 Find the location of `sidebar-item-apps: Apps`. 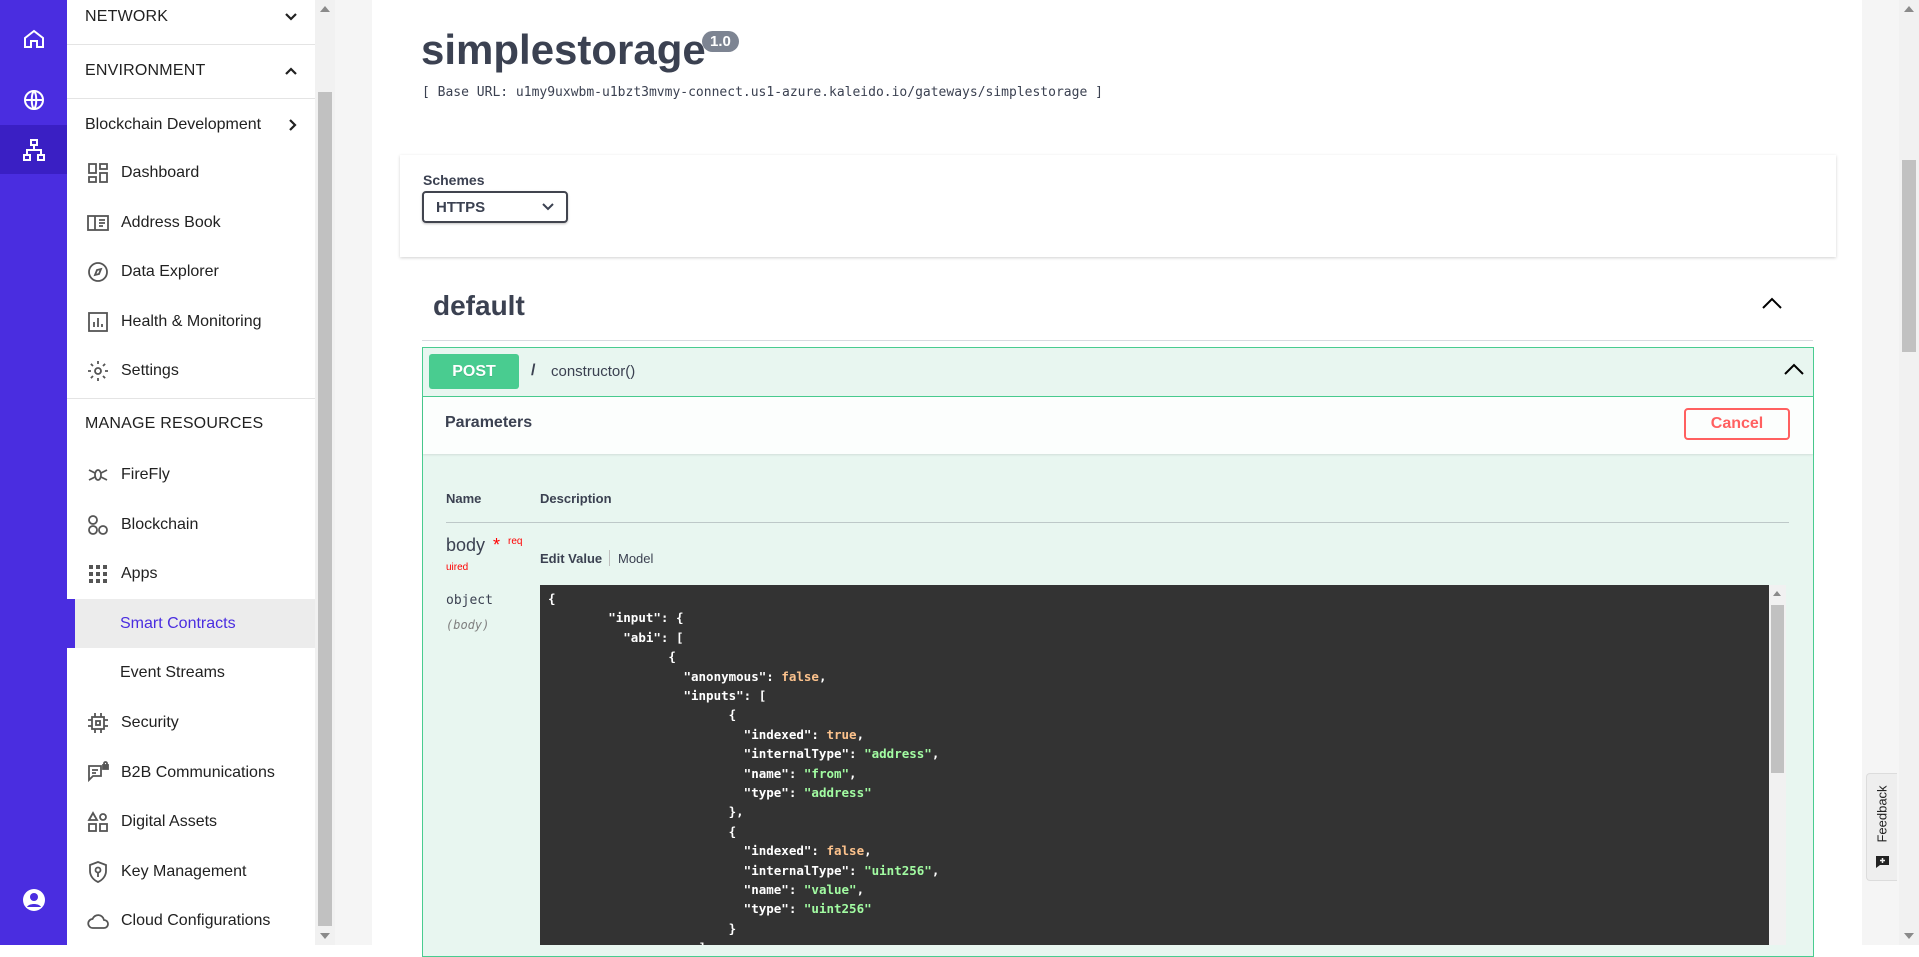

sidebar-item-apps: Apps is located at coordinates (191, 573).